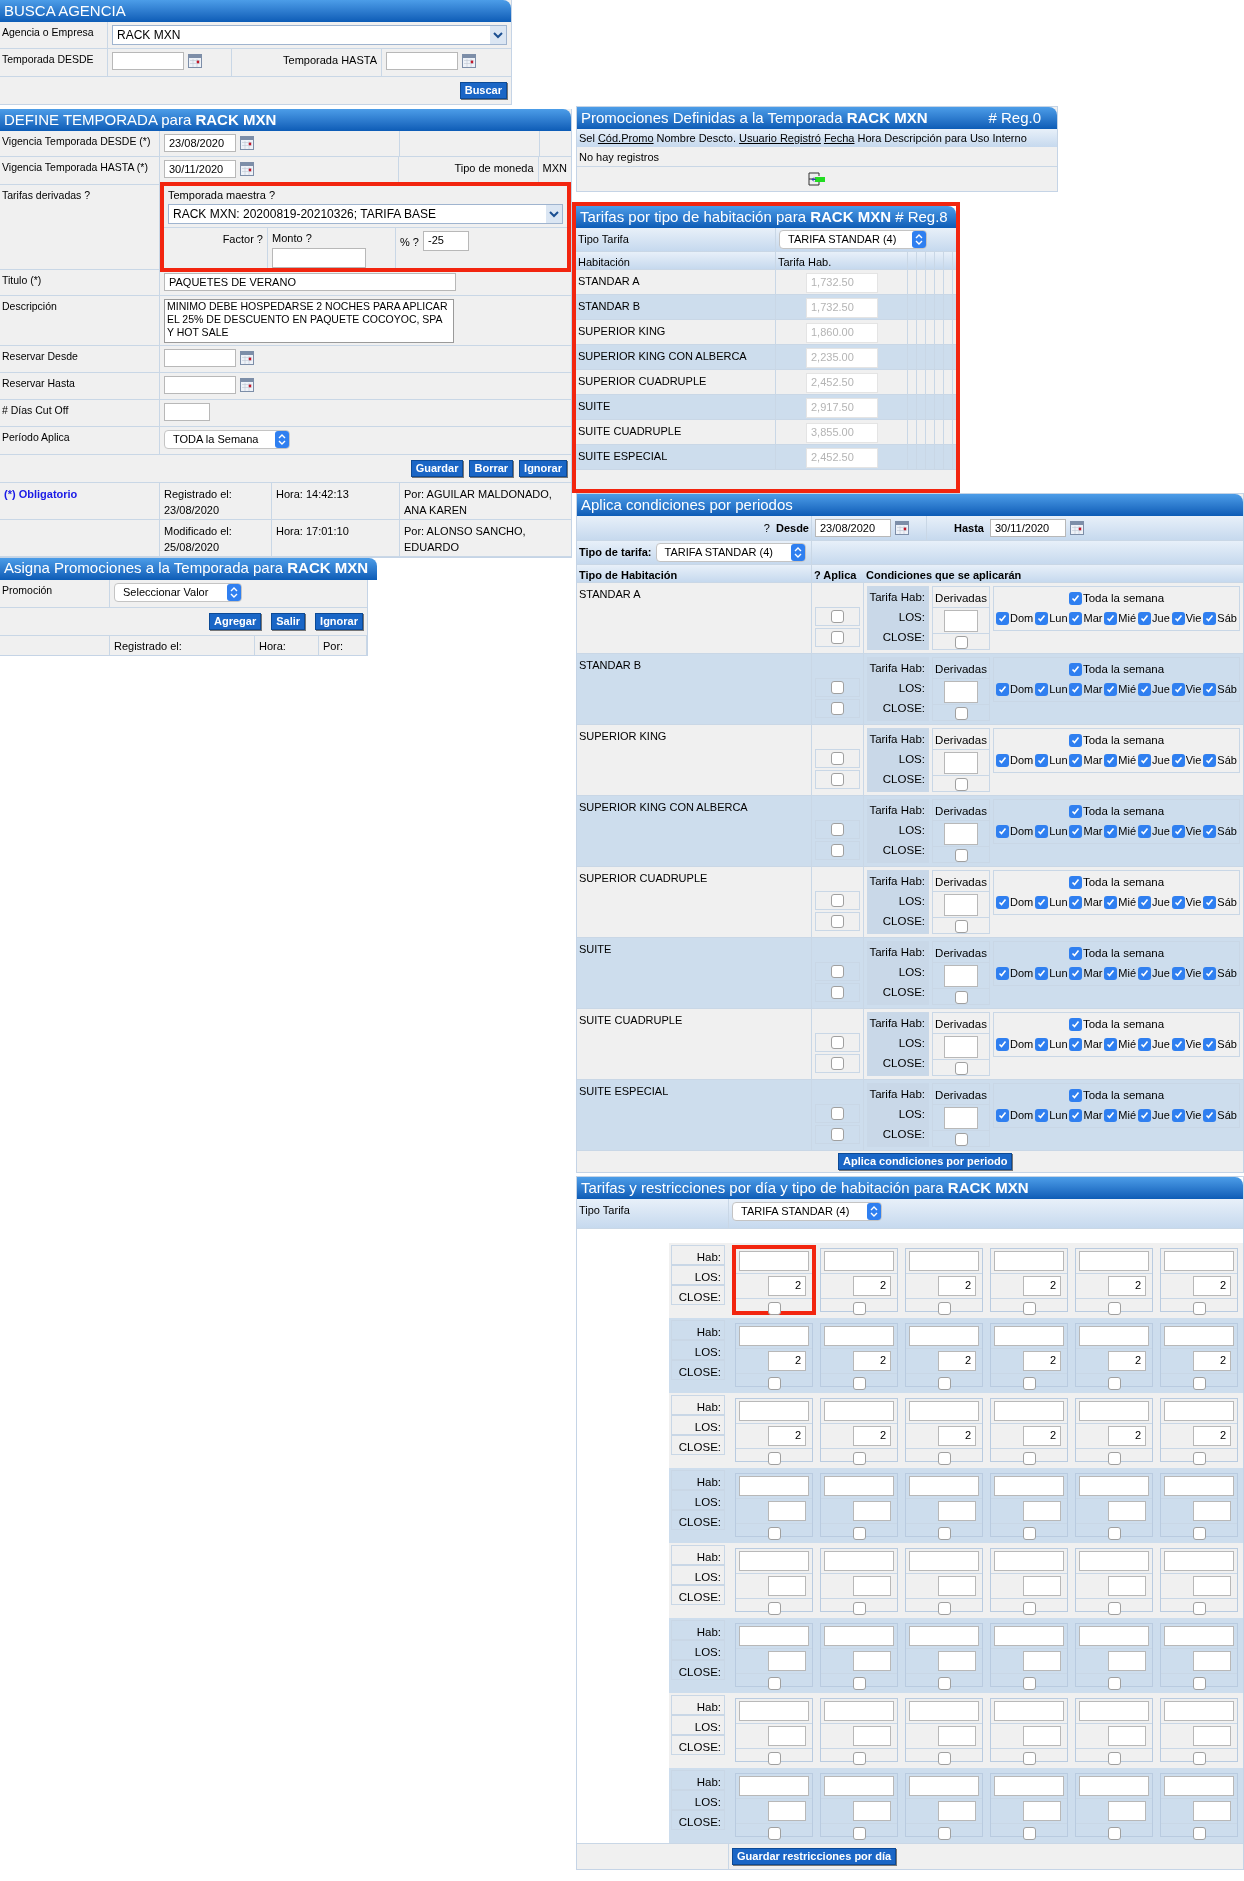  Describe the element at coordinates (365, 213) in the screenshot. I see `dropdown: RACK MXN: 20200819-20210326; TARIFA BASE` at that location.